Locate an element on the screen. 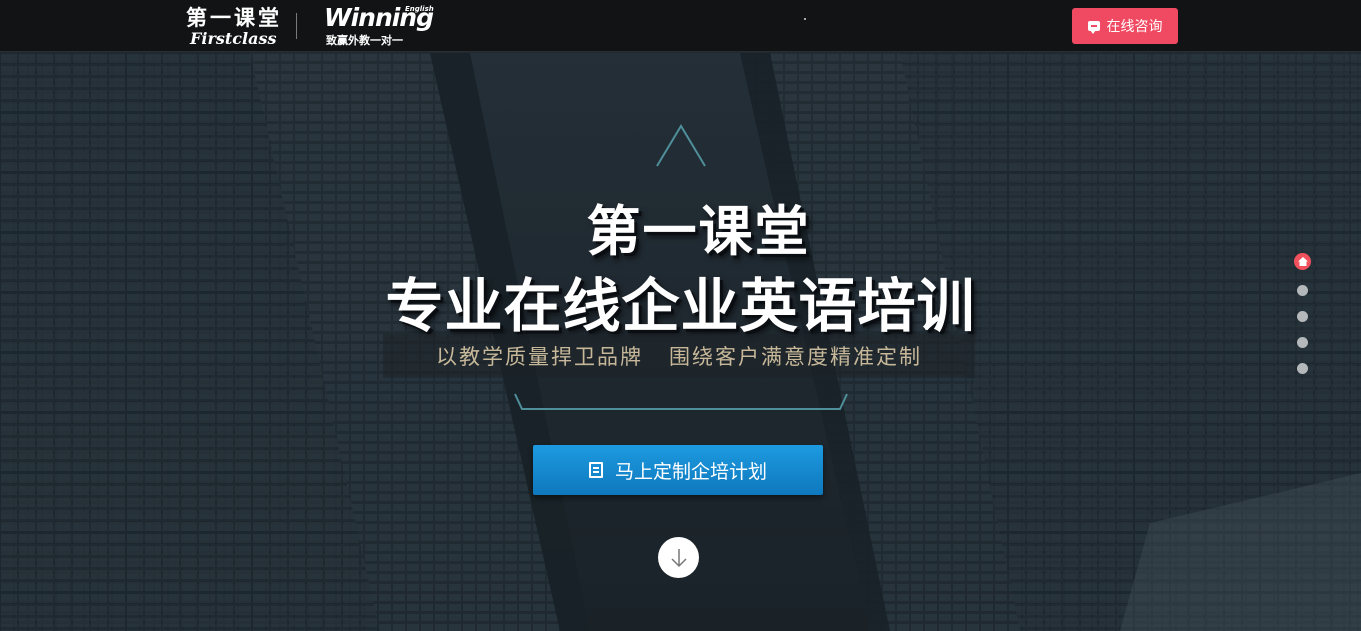  winning-logo-superscript: English is located at coordinates (419, 9).